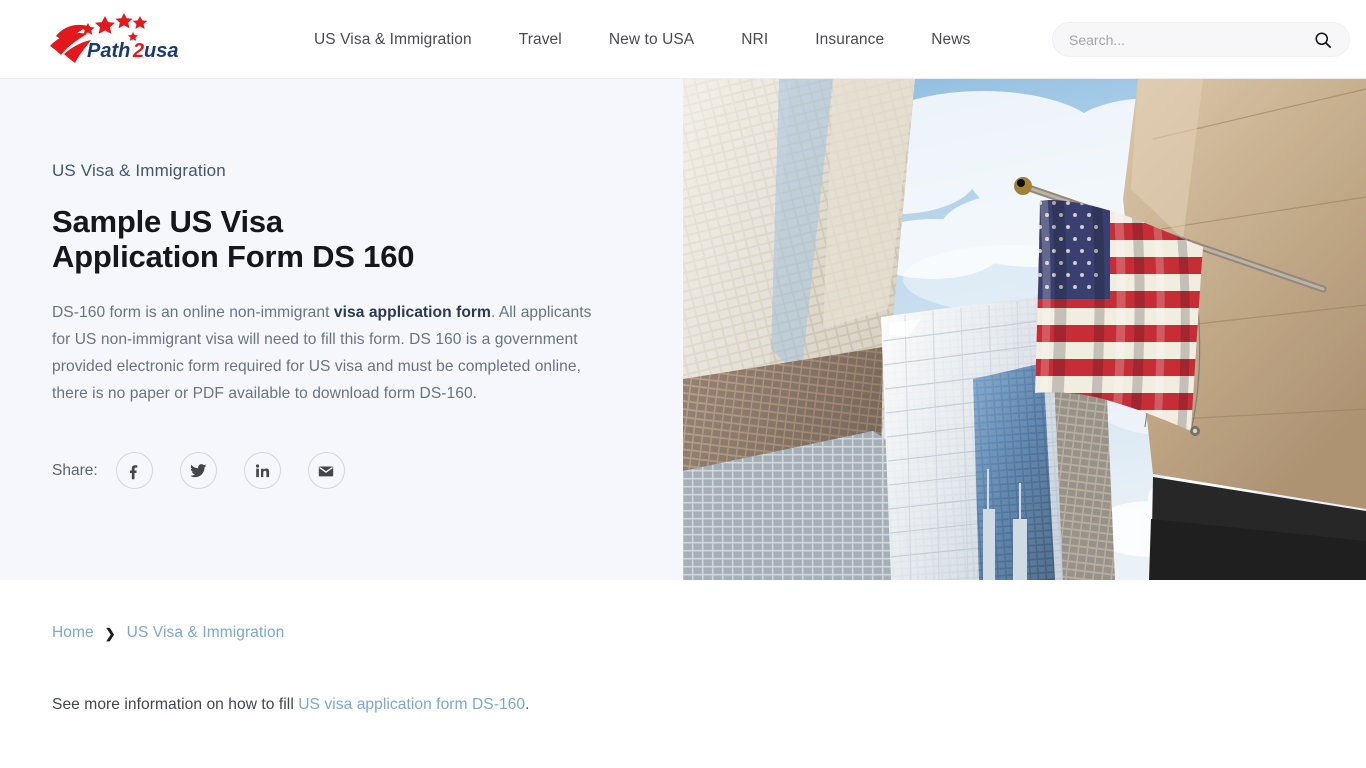  Describe the element at coordinates (75, 470) in the screenshot. I see `share-label: Share:` at that location.